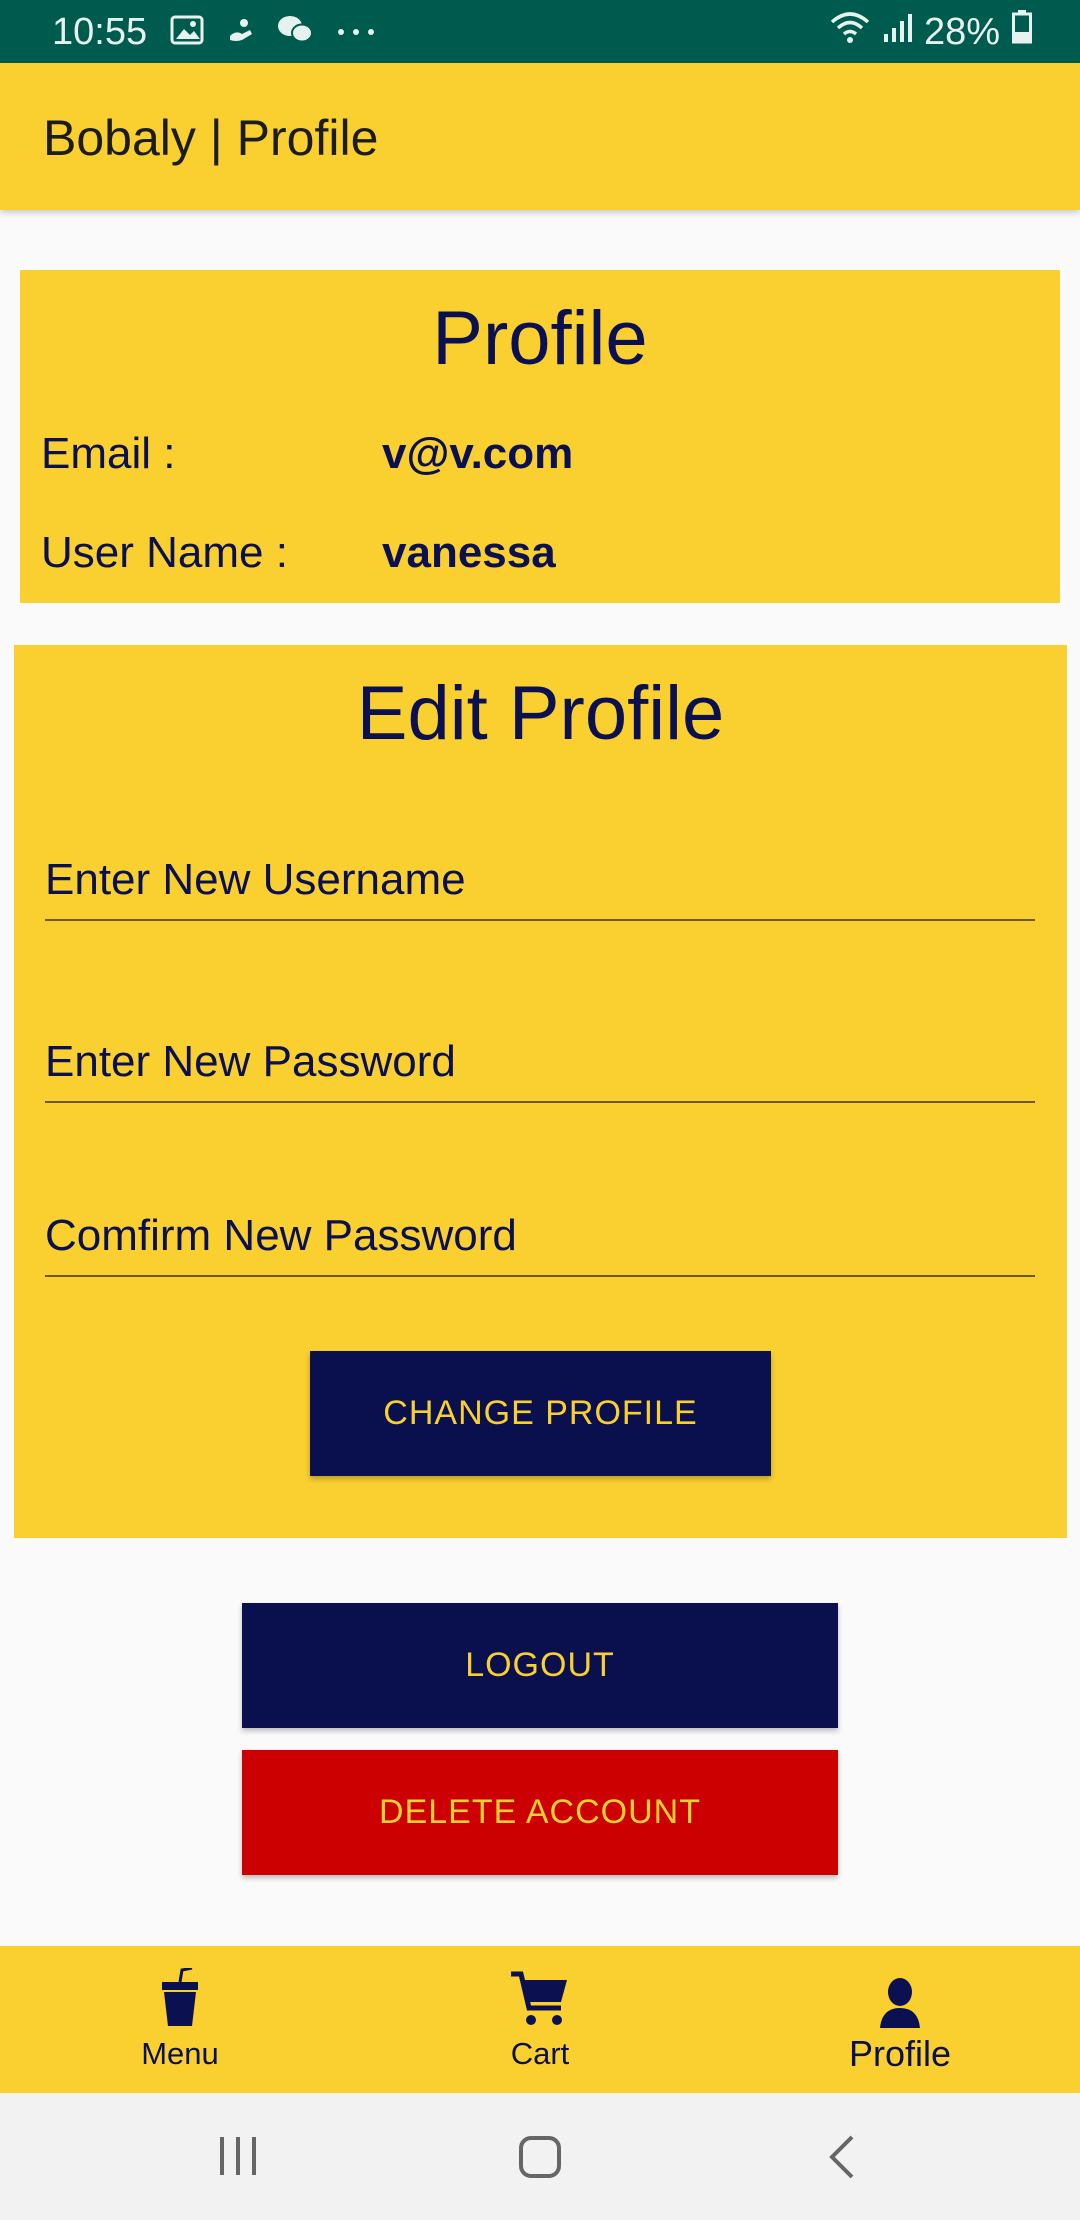  What do you see at coordinates (900, 1999) in the screenshot?
I see `person-icon` at bounding box center [900, 1999].